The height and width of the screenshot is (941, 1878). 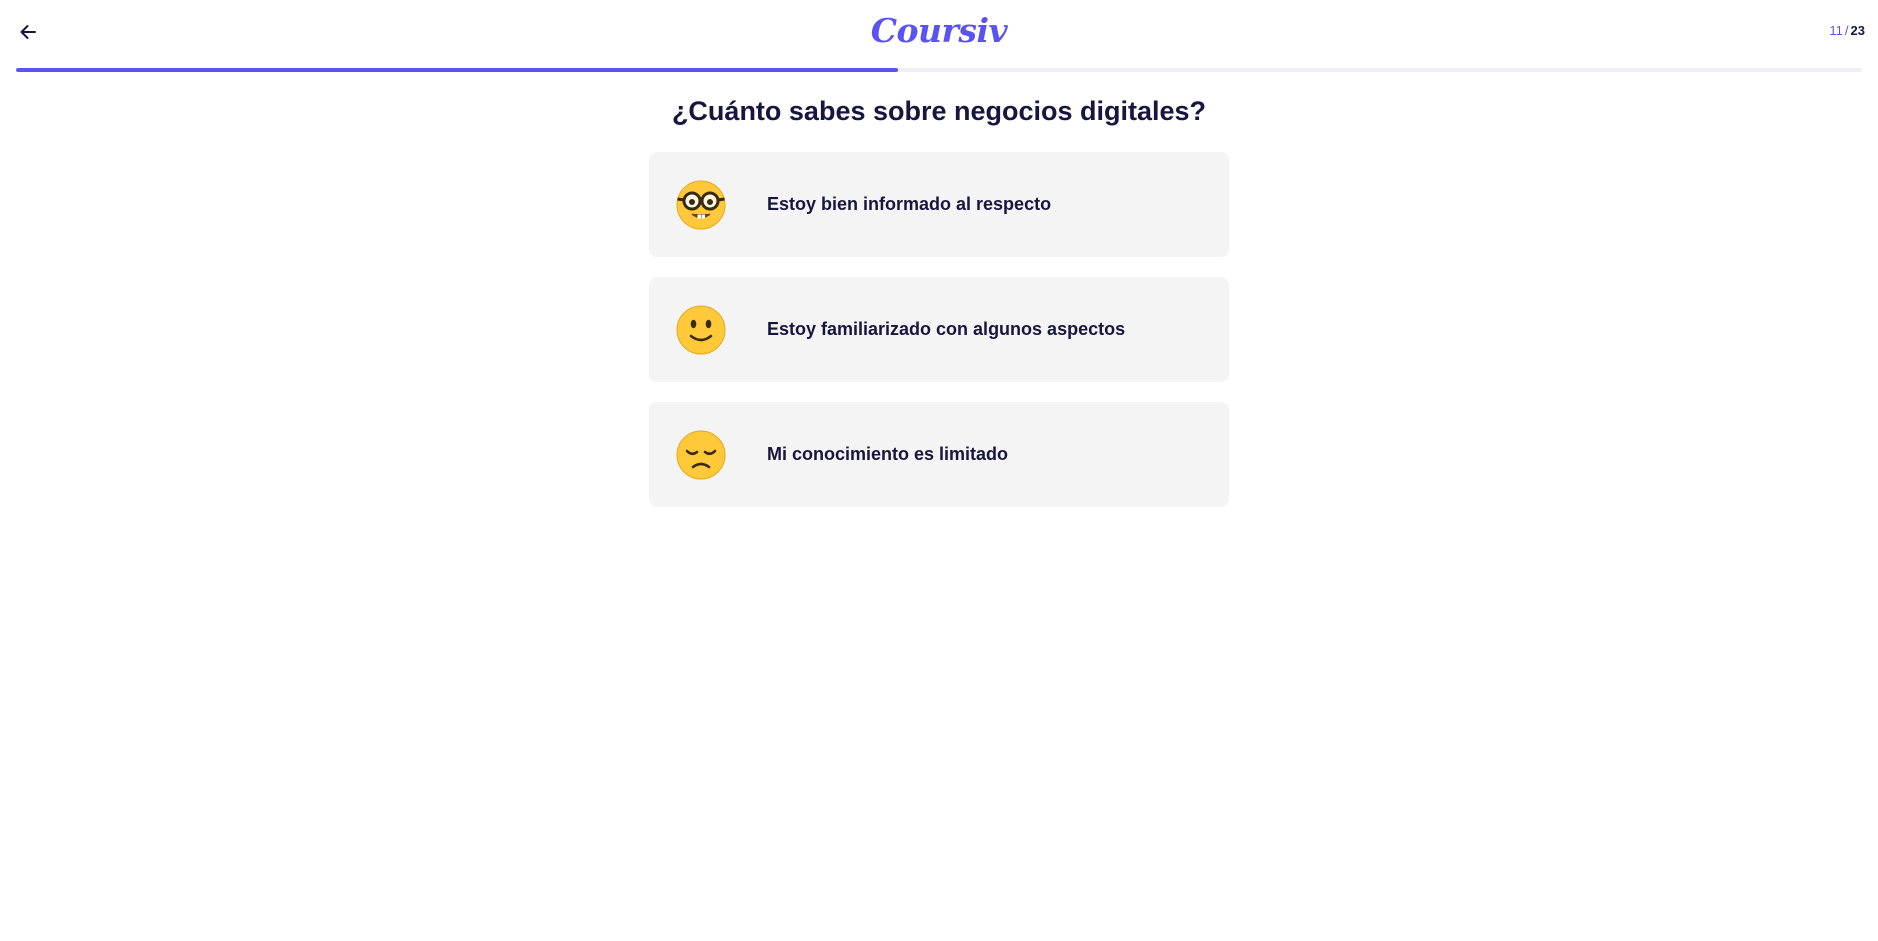 What do you see at coordinates (939, 70) in the screenshot?
I see `progress-bar` at bounding box center [939, 70].